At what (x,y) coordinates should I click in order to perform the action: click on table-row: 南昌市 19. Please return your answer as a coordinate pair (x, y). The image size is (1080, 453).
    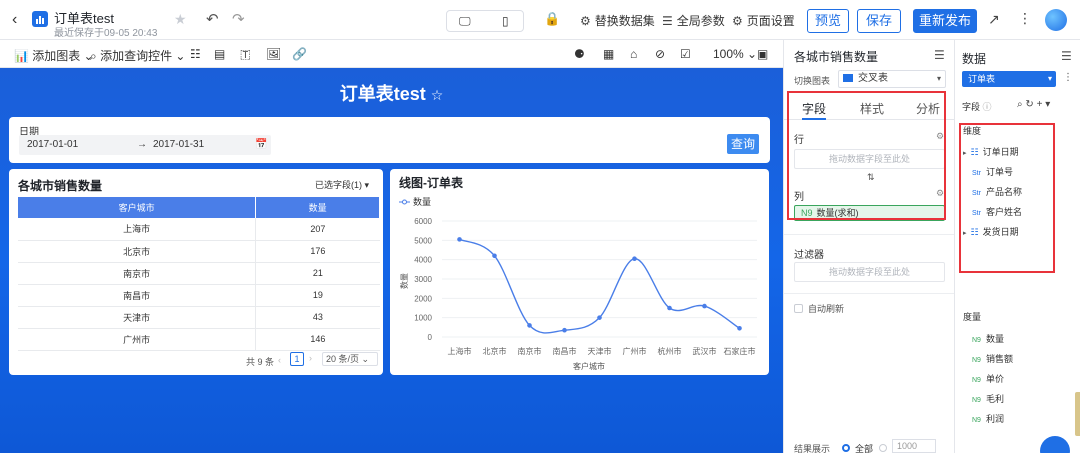
    Looking at the image, I should click on (199, 295).